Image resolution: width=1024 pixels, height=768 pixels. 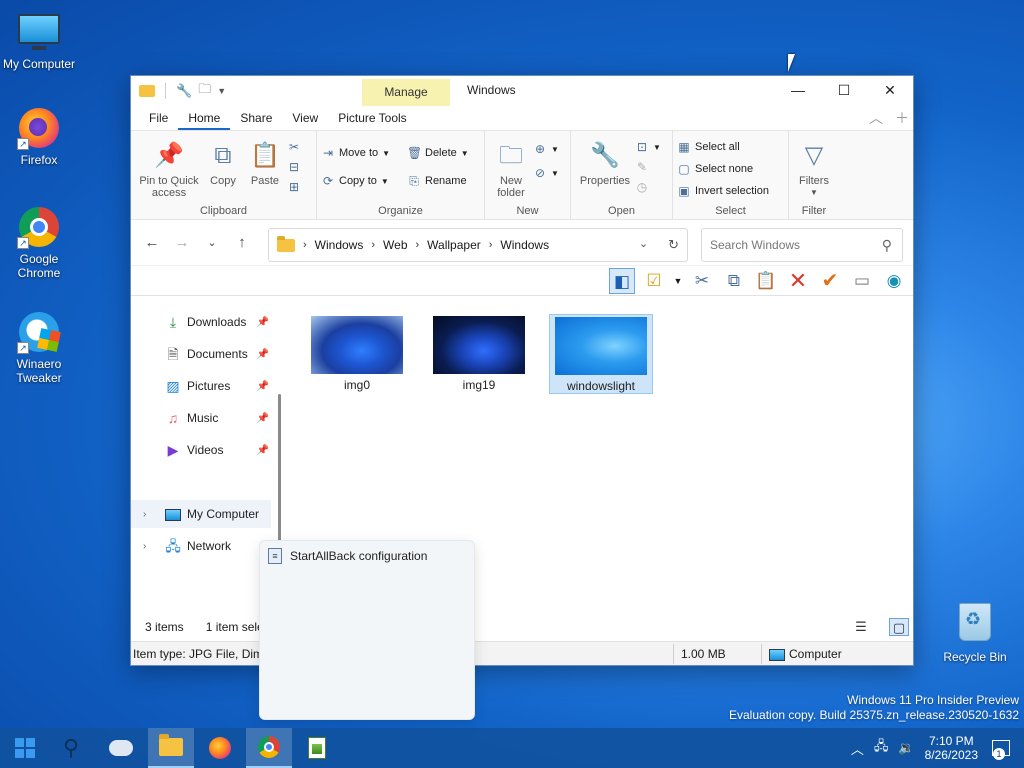 What do you see at coordinates (201, 354) in the screenshot?
I see `nav-item-documents: 🗎 Documents 📌` at bounding box center [201, 354].